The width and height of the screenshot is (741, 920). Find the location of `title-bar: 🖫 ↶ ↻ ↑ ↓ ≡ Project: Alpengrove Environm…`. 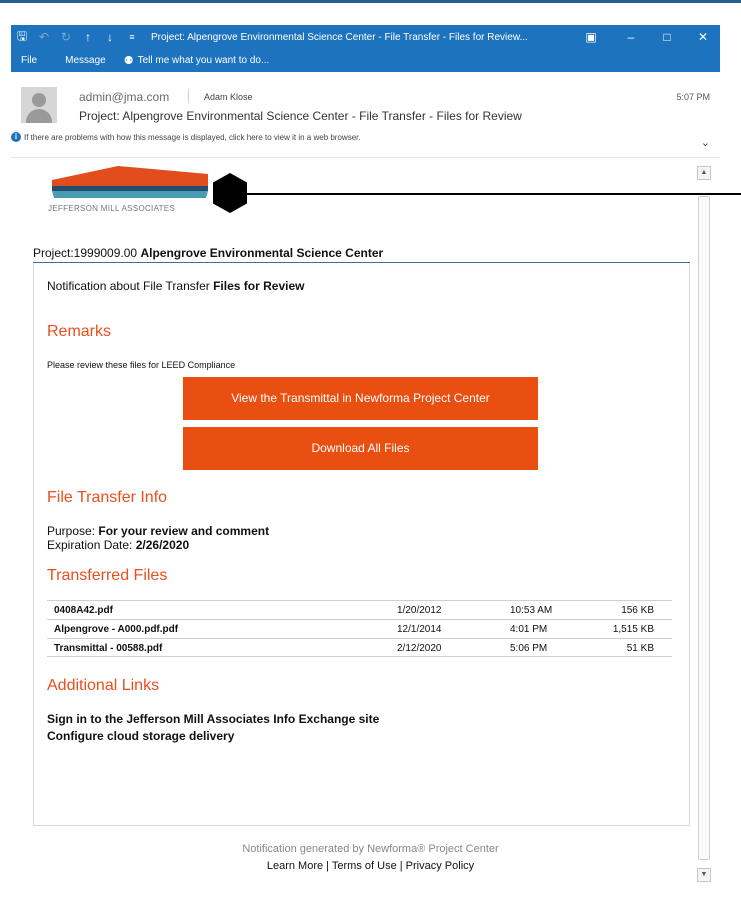

title-bar: 🖫 ↶ ↻ ↑ ↓ ≡ Project: Alpengrove Environm… is located at coordinates (365, 48).